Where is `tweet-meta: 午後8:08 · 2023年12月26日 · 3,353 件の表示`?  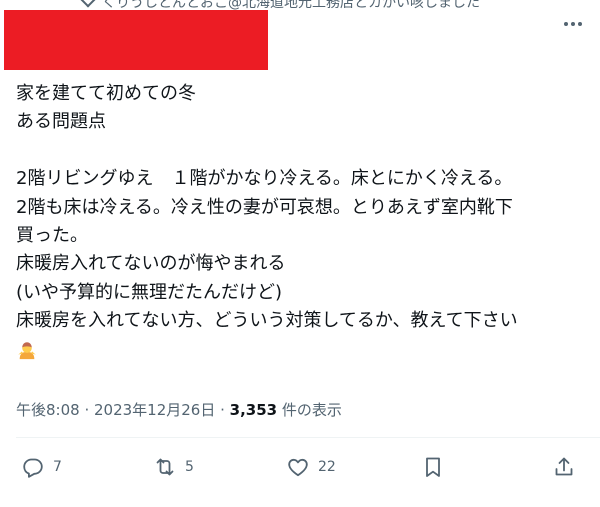 tweet-meta: 午後8:08 · 2023年12月26日 · 3,353 件の表示 is located at coordinates (179, 409).